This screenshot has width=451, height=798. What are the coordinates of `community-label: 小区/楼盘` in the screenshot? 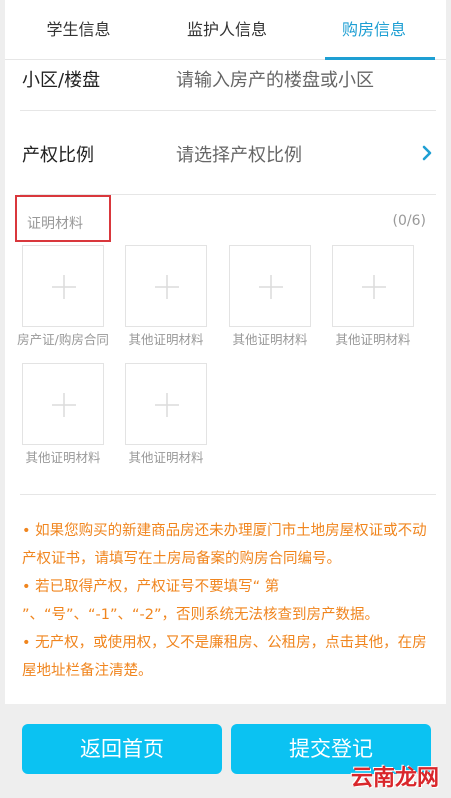 It's located at (61, 80).